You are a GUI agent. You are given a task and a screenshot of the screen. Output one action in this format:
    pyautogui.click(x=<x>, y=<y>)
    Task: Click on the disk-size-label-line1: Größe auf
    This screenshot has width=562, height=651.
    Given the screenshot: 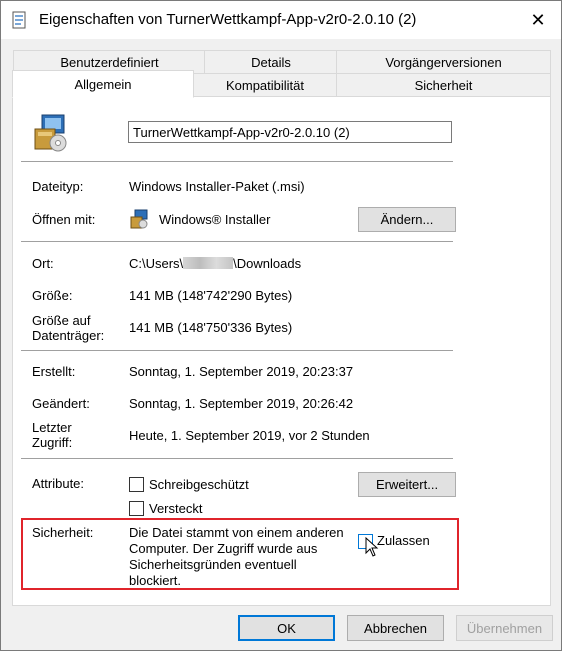 What is the action you would take?
    pyautogui.click(x=61, y=320)
    